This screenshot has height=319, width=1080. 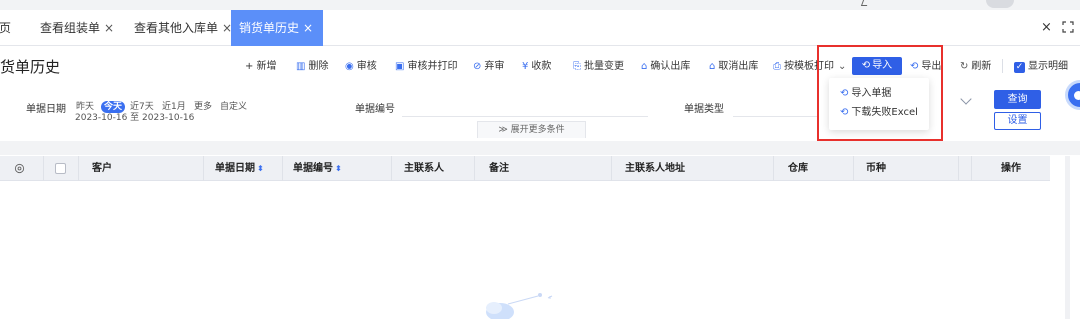 I want to click on close-all-tabs-icon: ×, so click(x=1046, y=28).